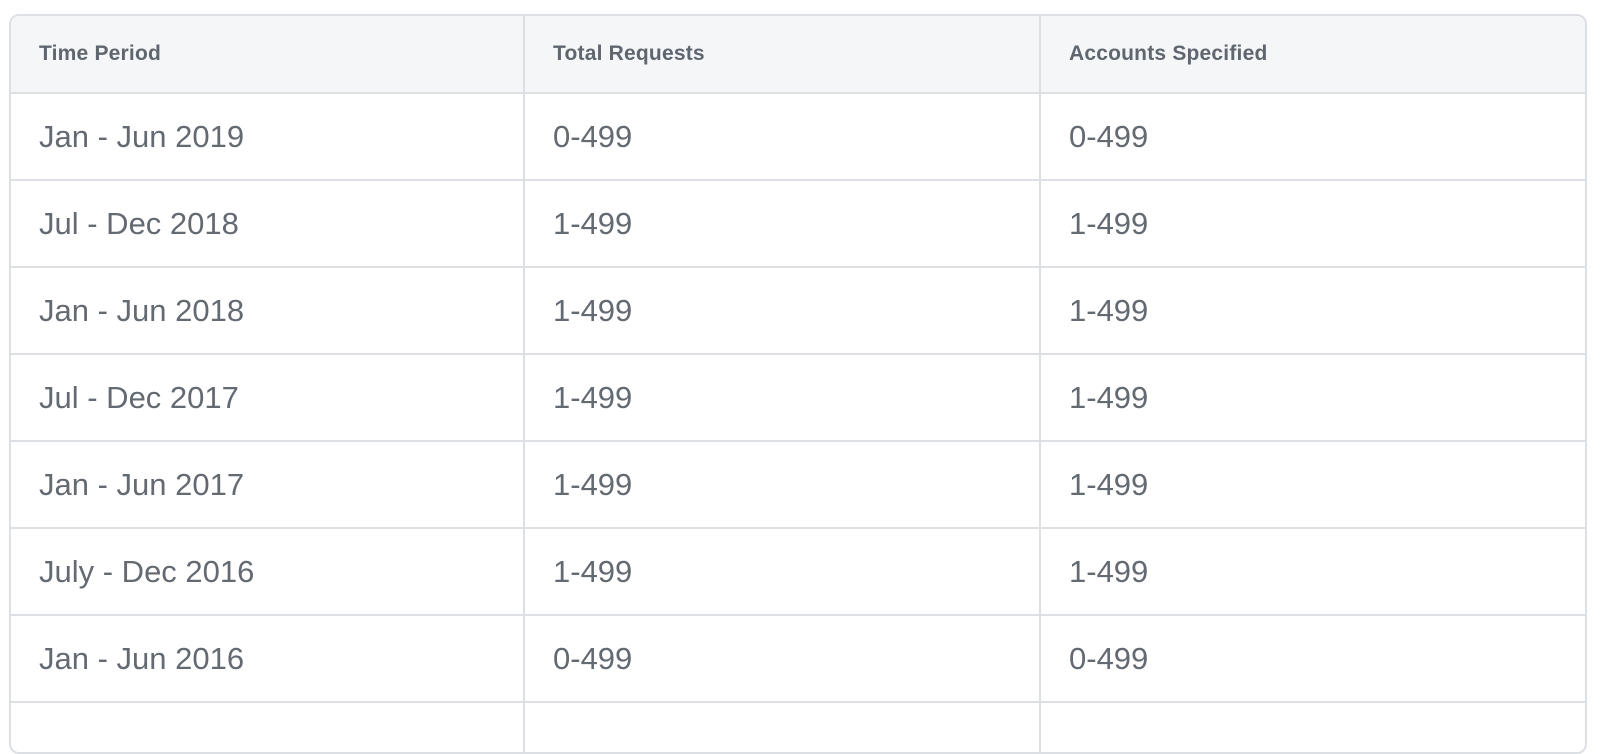 Image resolution: width=1600 pixels, height=754 pixels. Describe the element at coordinates (782, 55) in the screenshot. I see `column-header-total-requests: Total Requests` at that location.